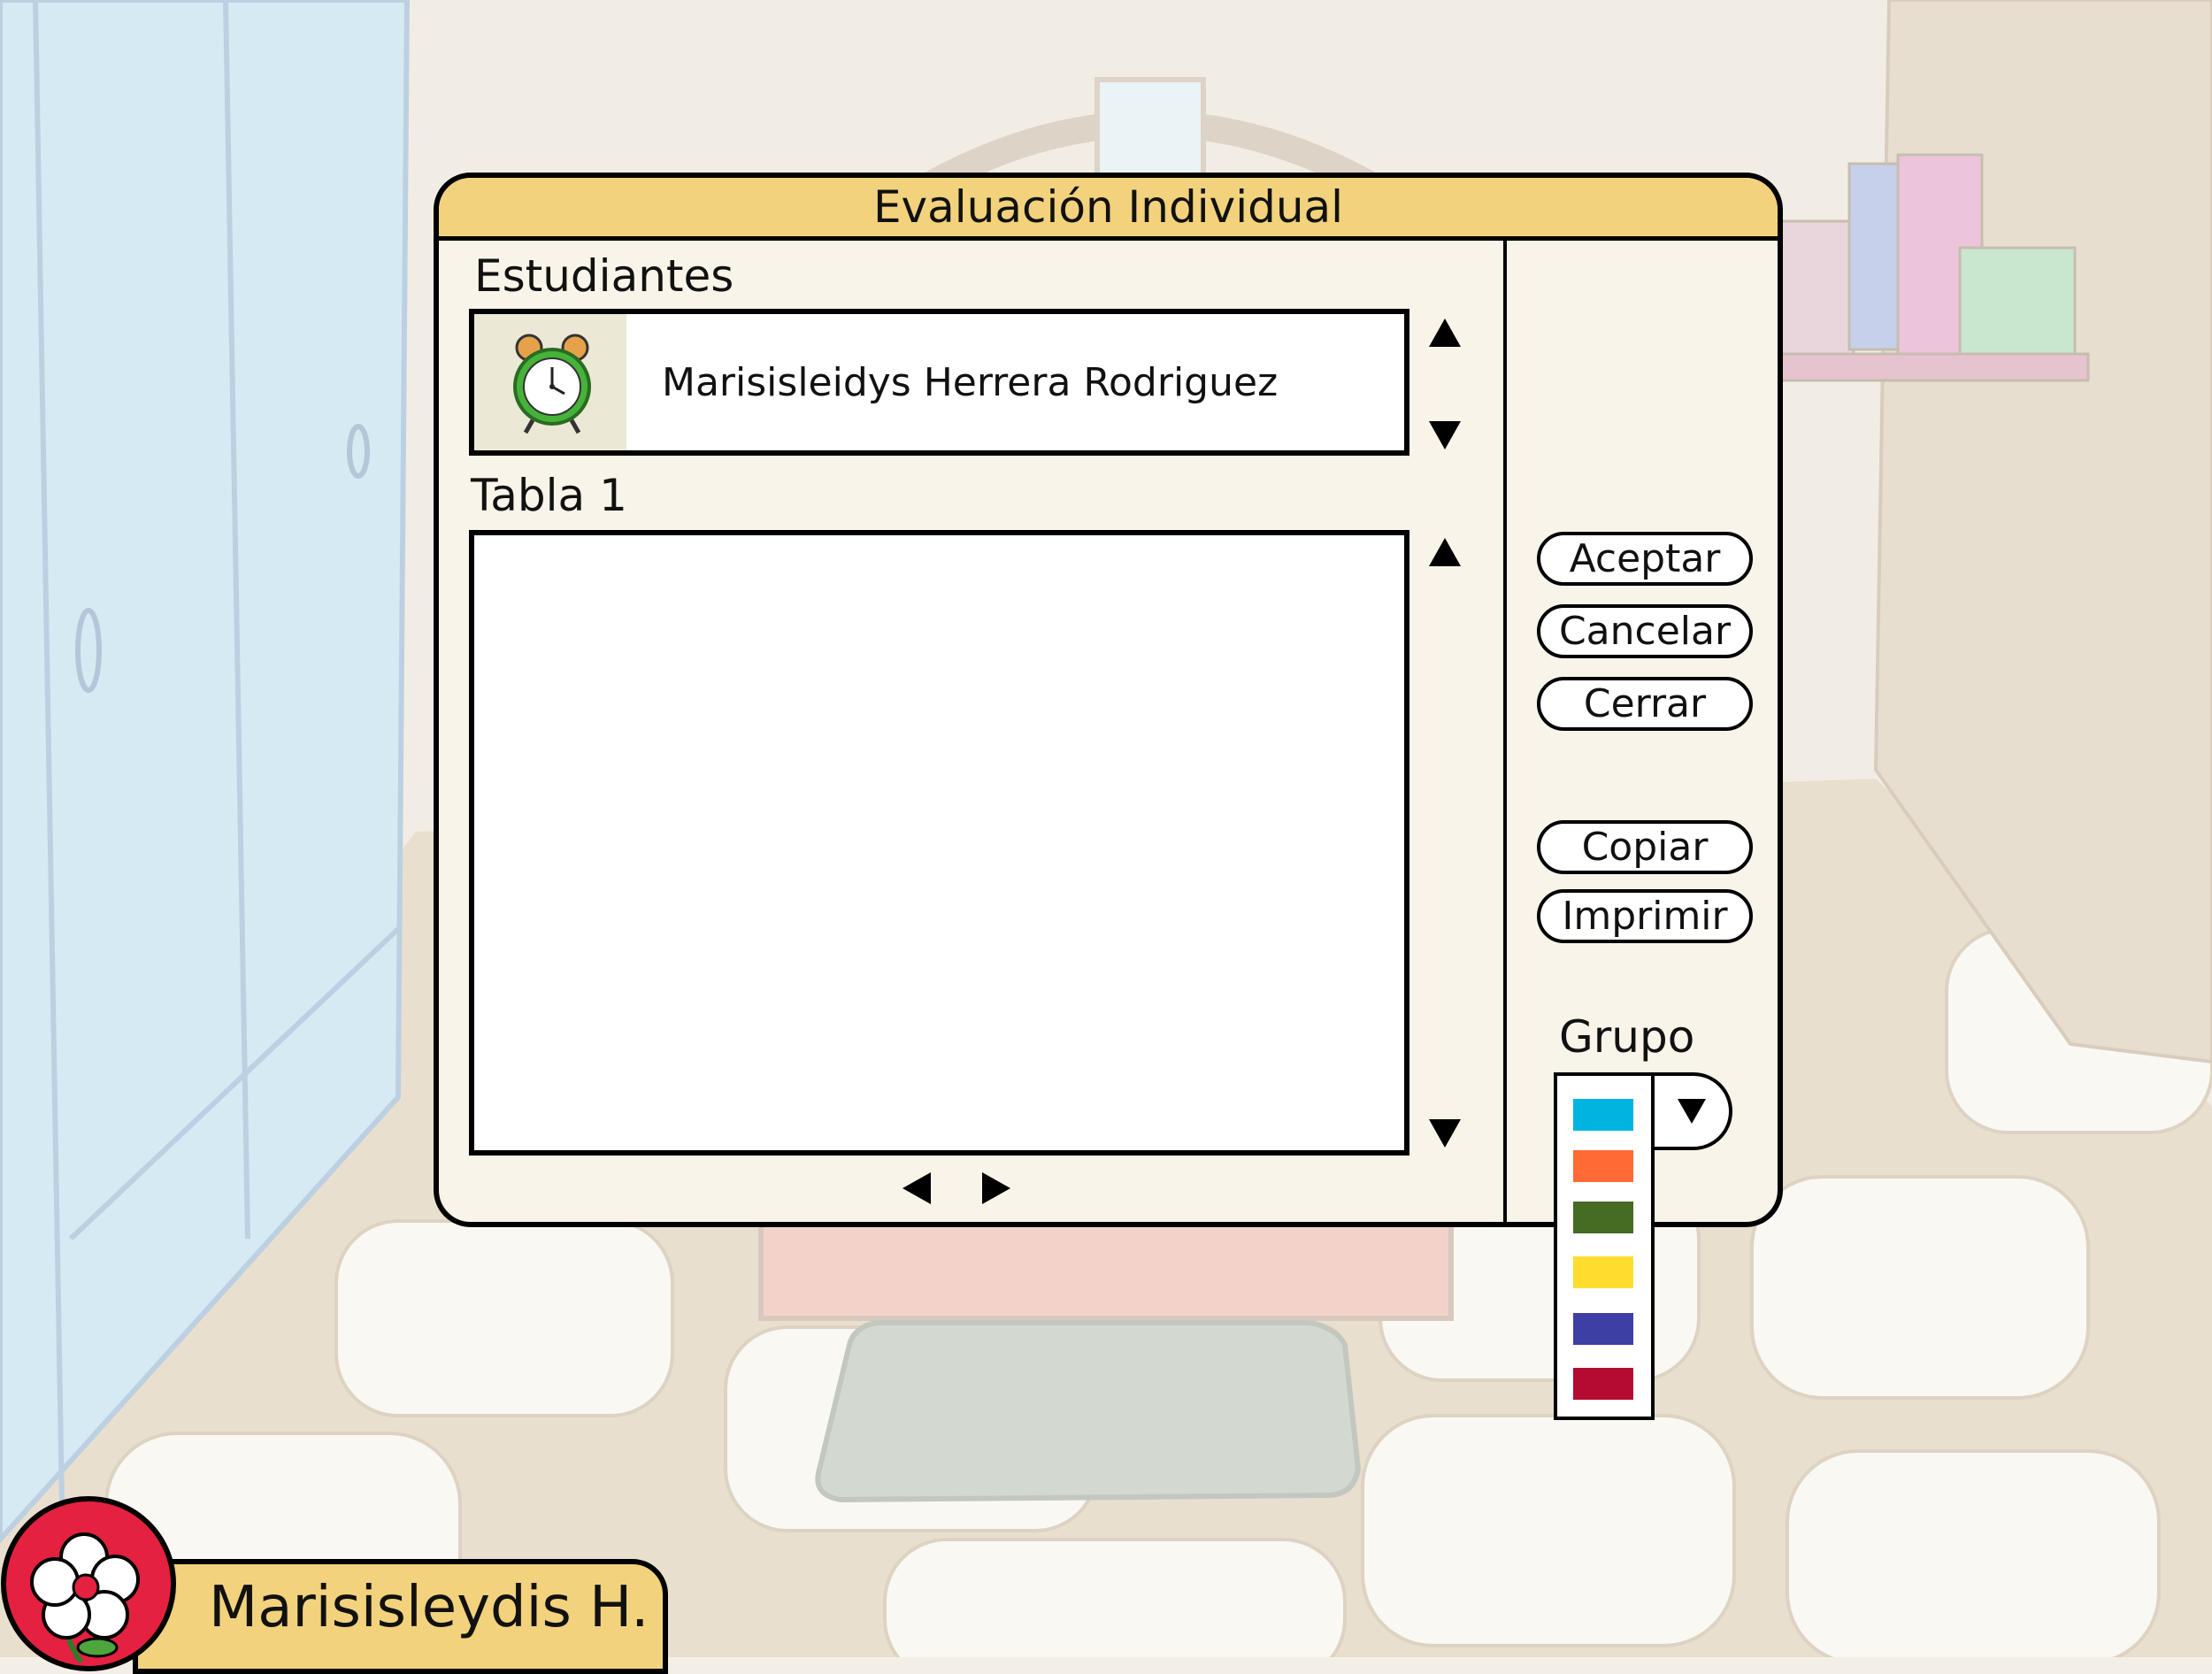 The image size is (2212, 1674). Describe the element at coordinates (1108, 207) in the screenshot. I see `dialog-title: Evaluación Individual` at that location.